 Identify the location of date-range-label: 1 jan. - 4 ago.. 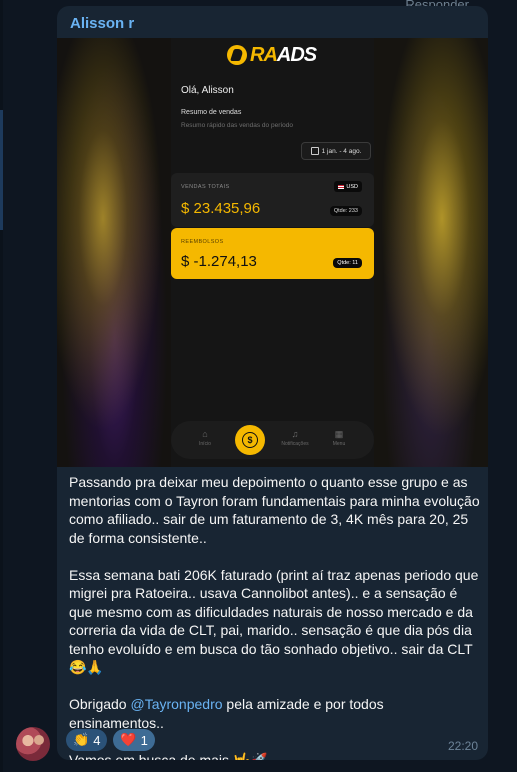
(341, 151).